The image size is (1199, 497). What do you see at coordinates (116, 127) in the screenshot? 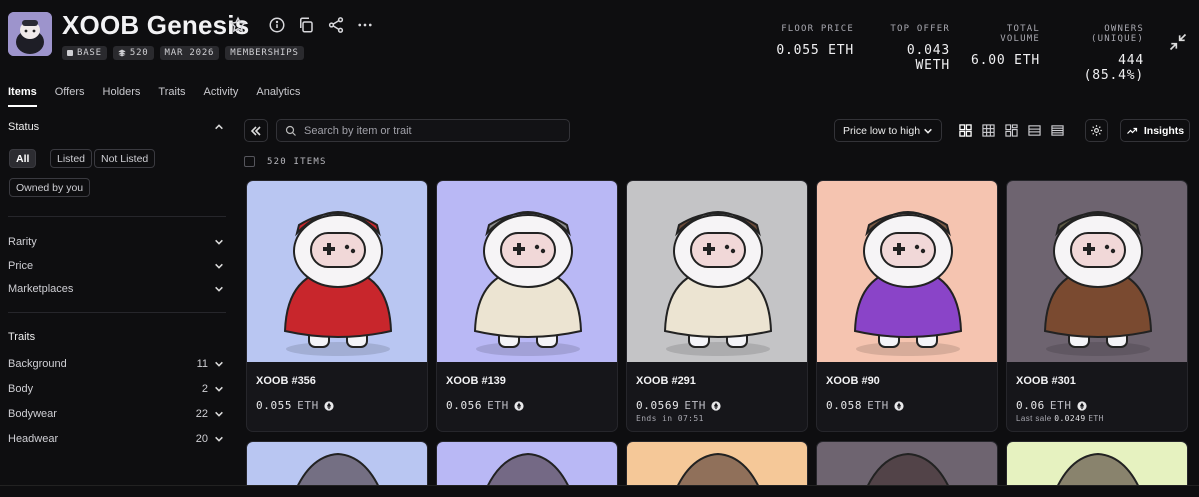
I see `status-section-header: Status` at bounding box center [116, 127].